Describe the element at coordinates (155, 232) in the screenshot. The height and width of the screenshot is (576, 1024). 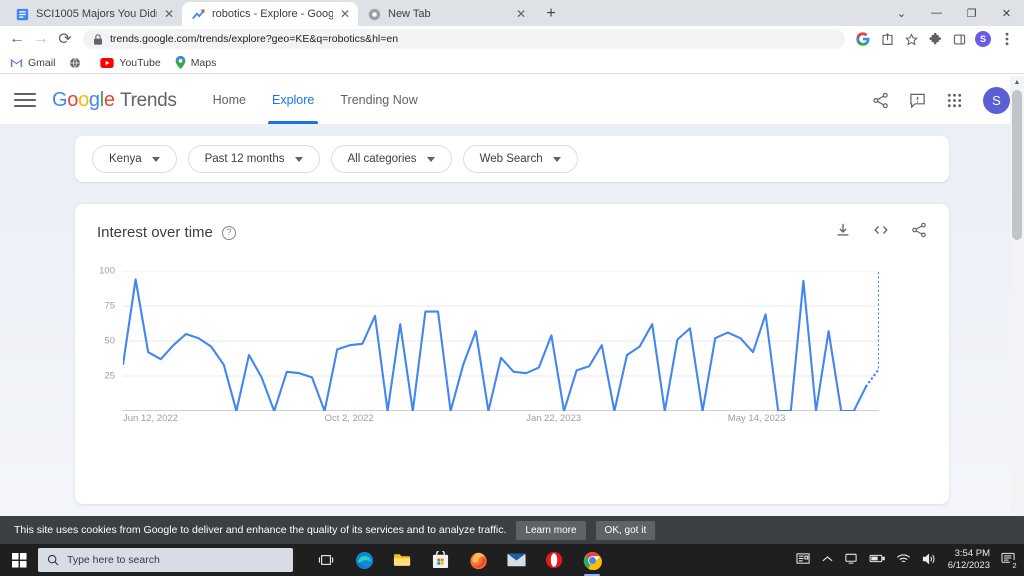
I see `card-title: Interest over time` at that location.